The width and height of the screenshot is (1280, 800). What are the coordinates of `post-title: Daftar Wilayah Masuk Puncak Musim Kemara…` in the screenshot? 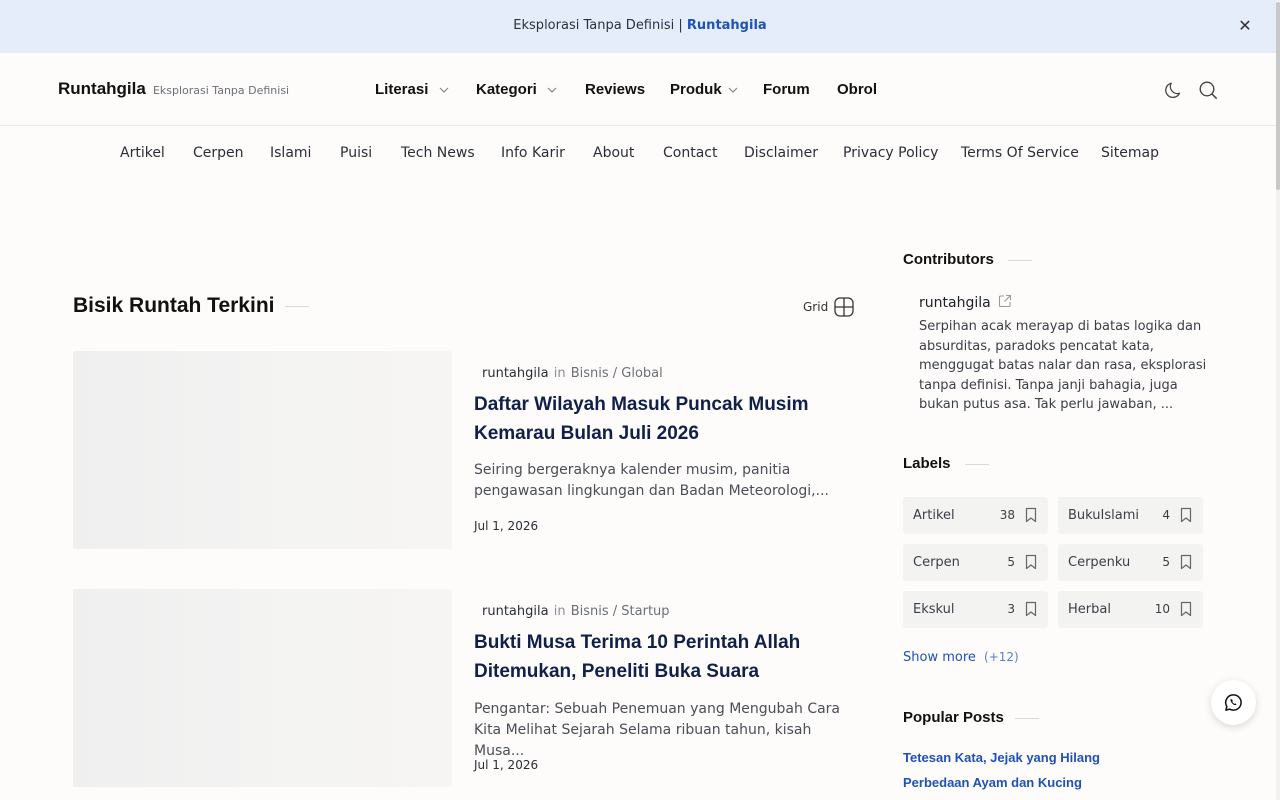 It's located at (659, 419).